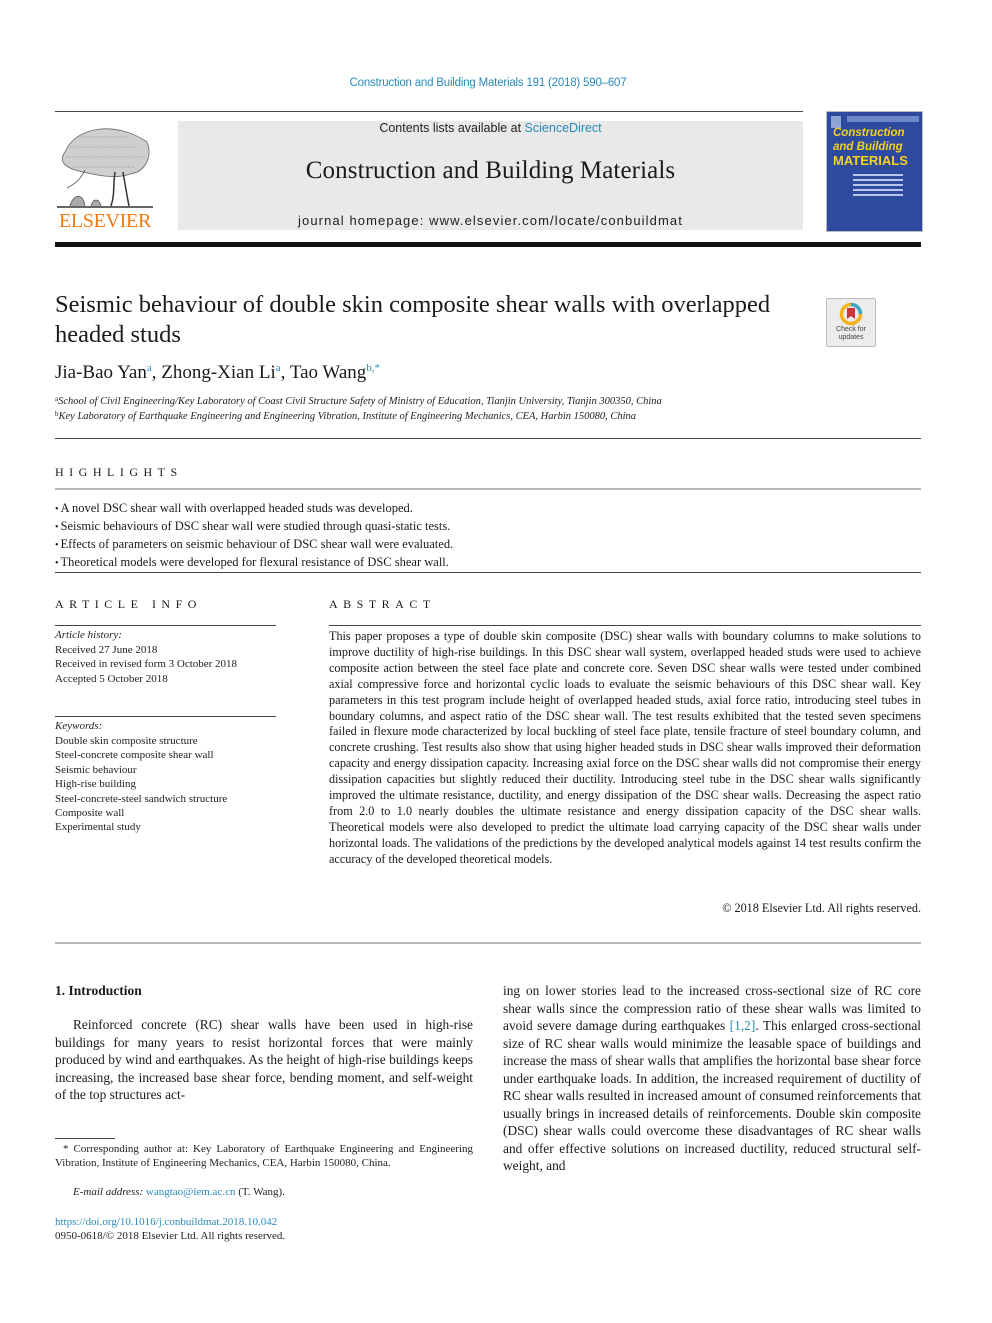 Image resolution: width=992 pixels, height=1323 pixels. Describe the element at coordinates (134, 755) in the screenshot. I see `keyword-item: Steel-concrete composite shear wall` at that location.